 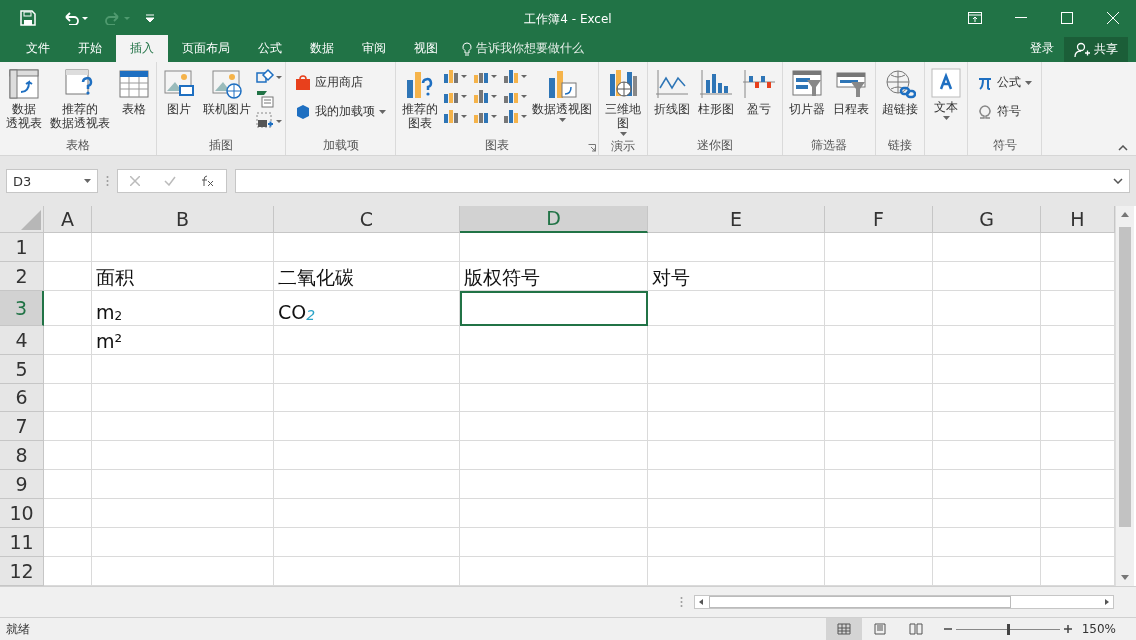 What do you see at coordinates (592, 148) in the screenshot?
I see `dialog-launcher-icon` at bounding box center [592, 148].